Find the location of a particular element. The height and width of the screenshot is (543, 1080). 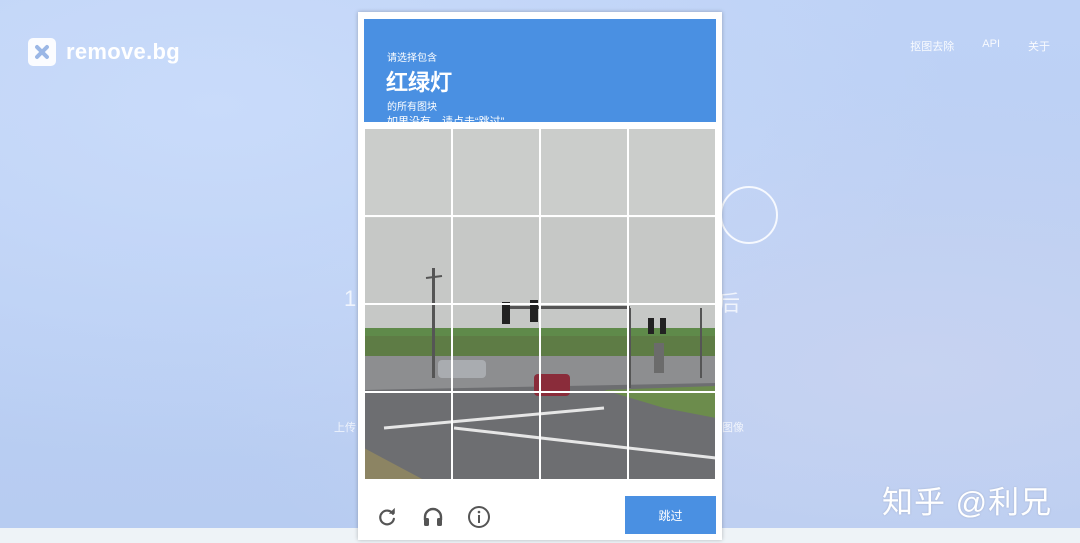

captcha-target-object: 红绿灯 is located at coordinates (419, 82).